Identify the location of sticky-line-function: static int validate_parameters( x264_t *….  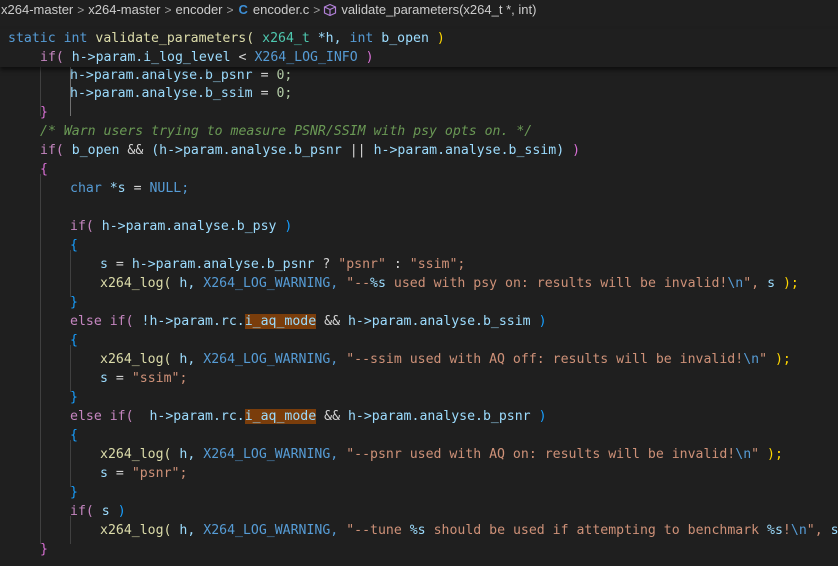
(226, 38).